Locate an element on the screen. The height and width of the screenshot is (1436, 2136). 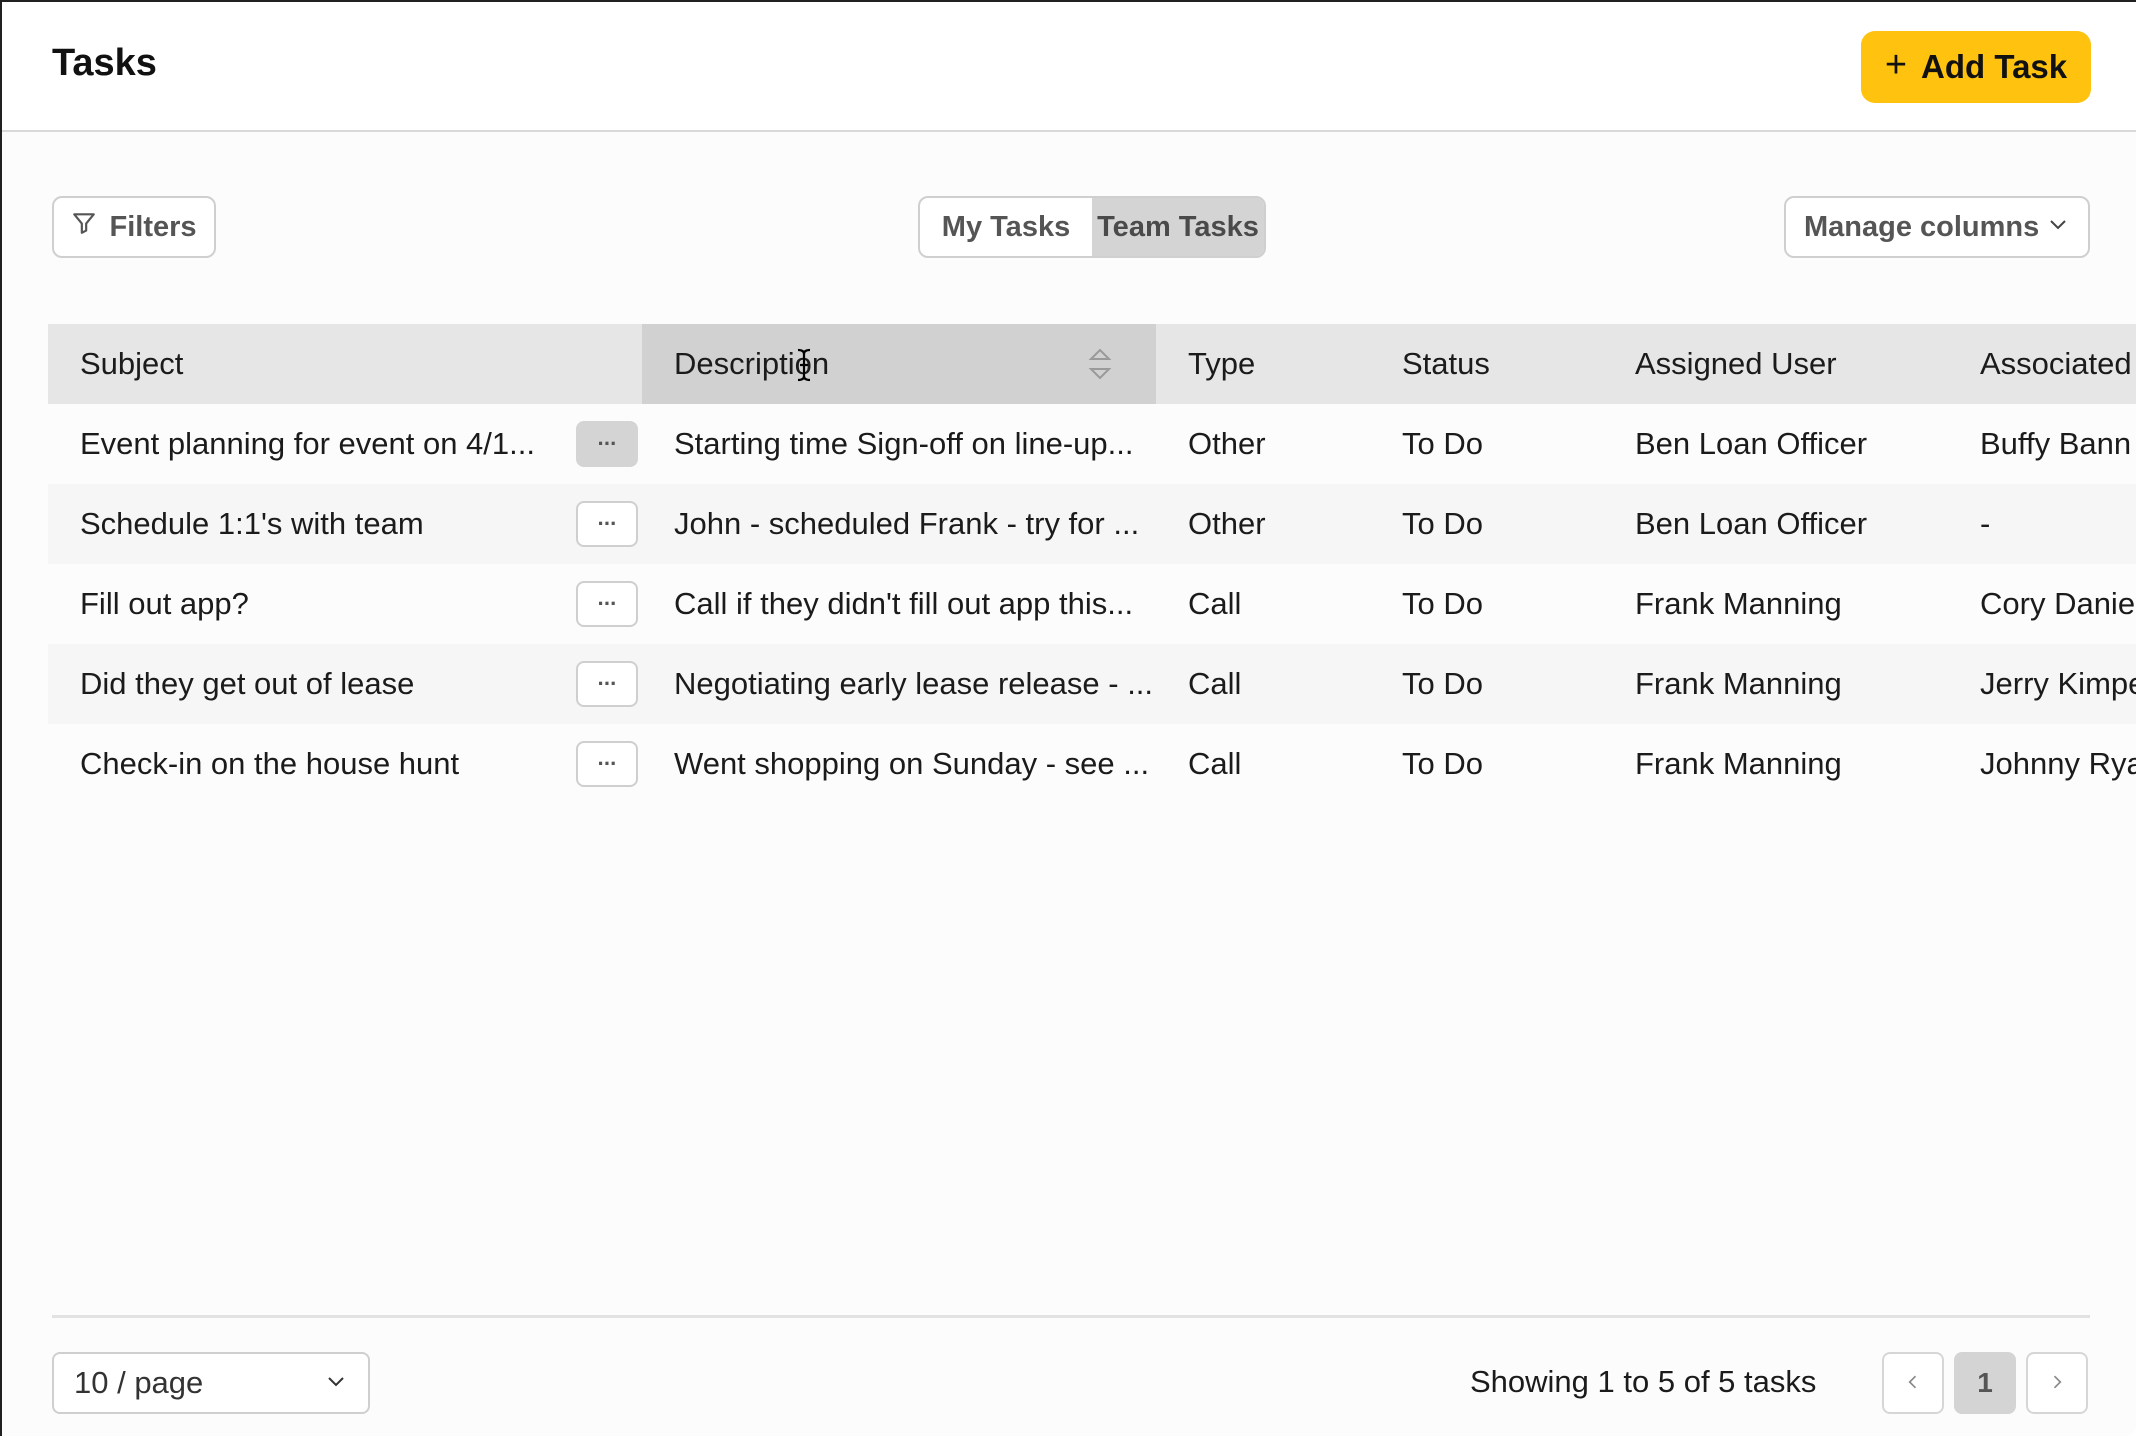
add-task-button: + Add Task is located at coordinates (1976, 67).